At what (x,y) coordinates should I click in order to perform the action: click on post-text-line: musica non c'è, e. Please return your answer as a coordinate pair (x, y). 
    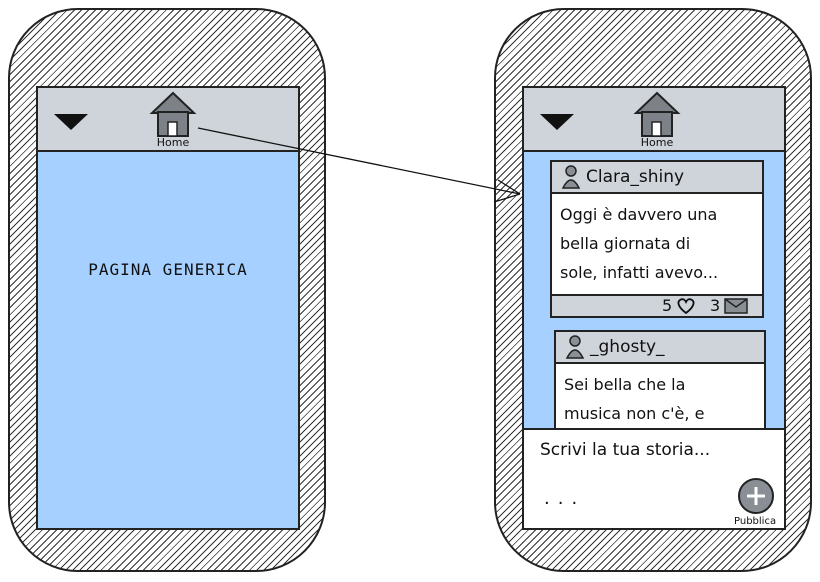
    Looking at the image, I should click on (634, 413).